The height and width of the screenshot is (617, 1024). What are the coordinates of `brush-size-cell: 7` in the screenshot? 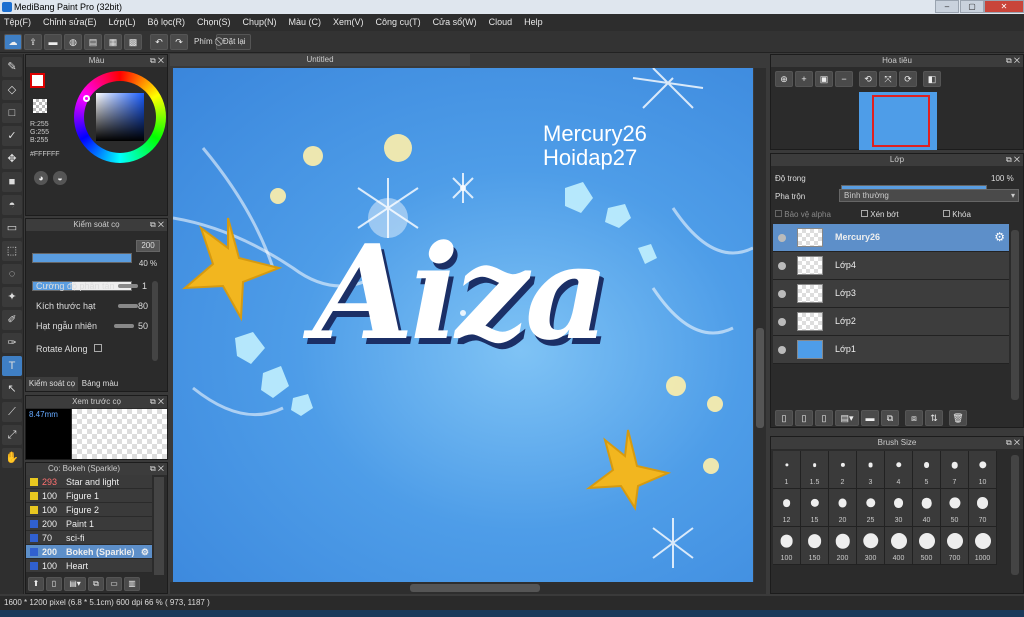 It's located at (955, 470).